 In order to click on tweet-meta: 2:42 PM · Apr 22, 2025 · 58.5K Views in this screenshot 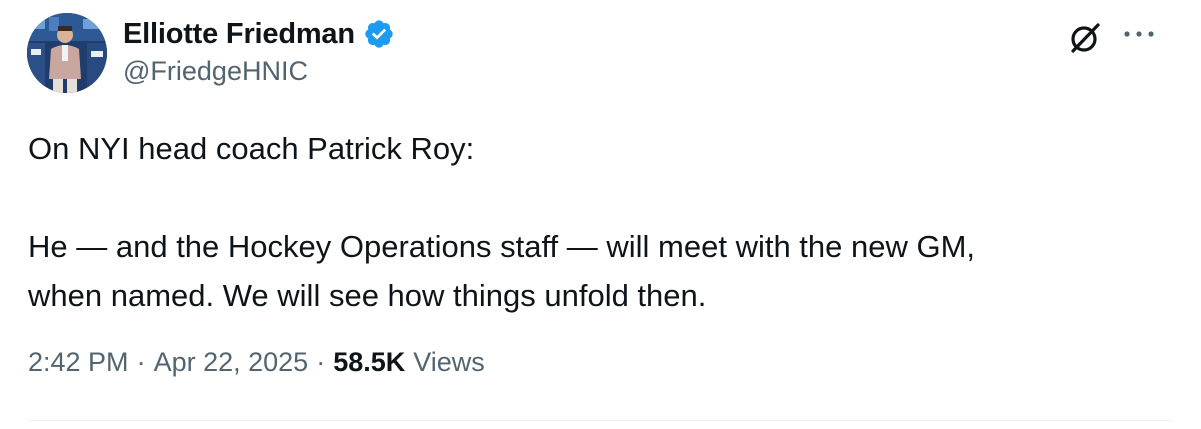, I will do `click(256, 362)`.